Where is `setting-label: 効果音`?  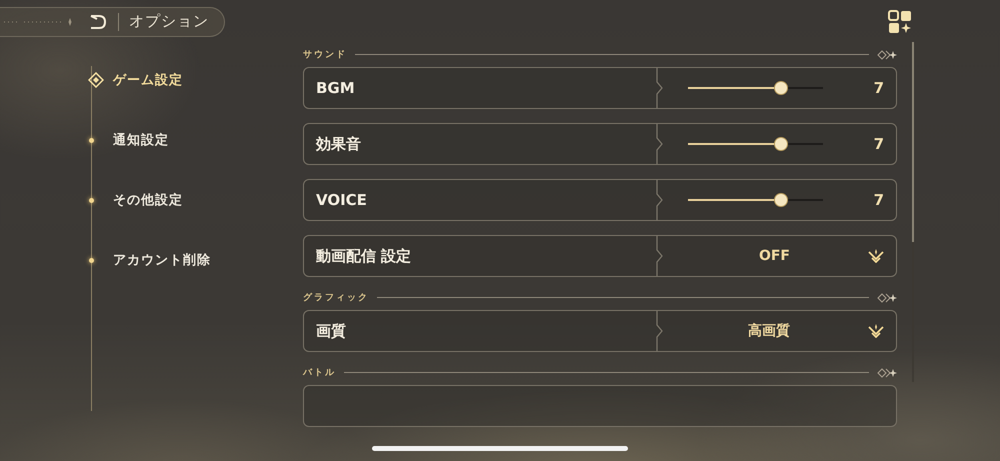 setting-label: 効果音 is located at coordinates (338, 144).